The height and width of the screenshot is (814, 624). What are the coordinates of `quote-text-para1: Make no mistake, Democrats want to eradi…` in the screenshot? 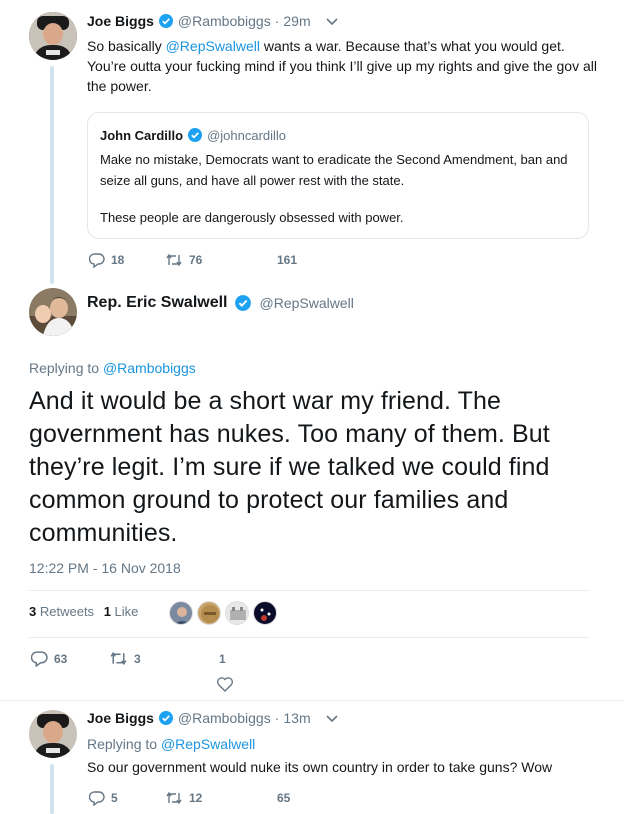 It's located at (334, 170).